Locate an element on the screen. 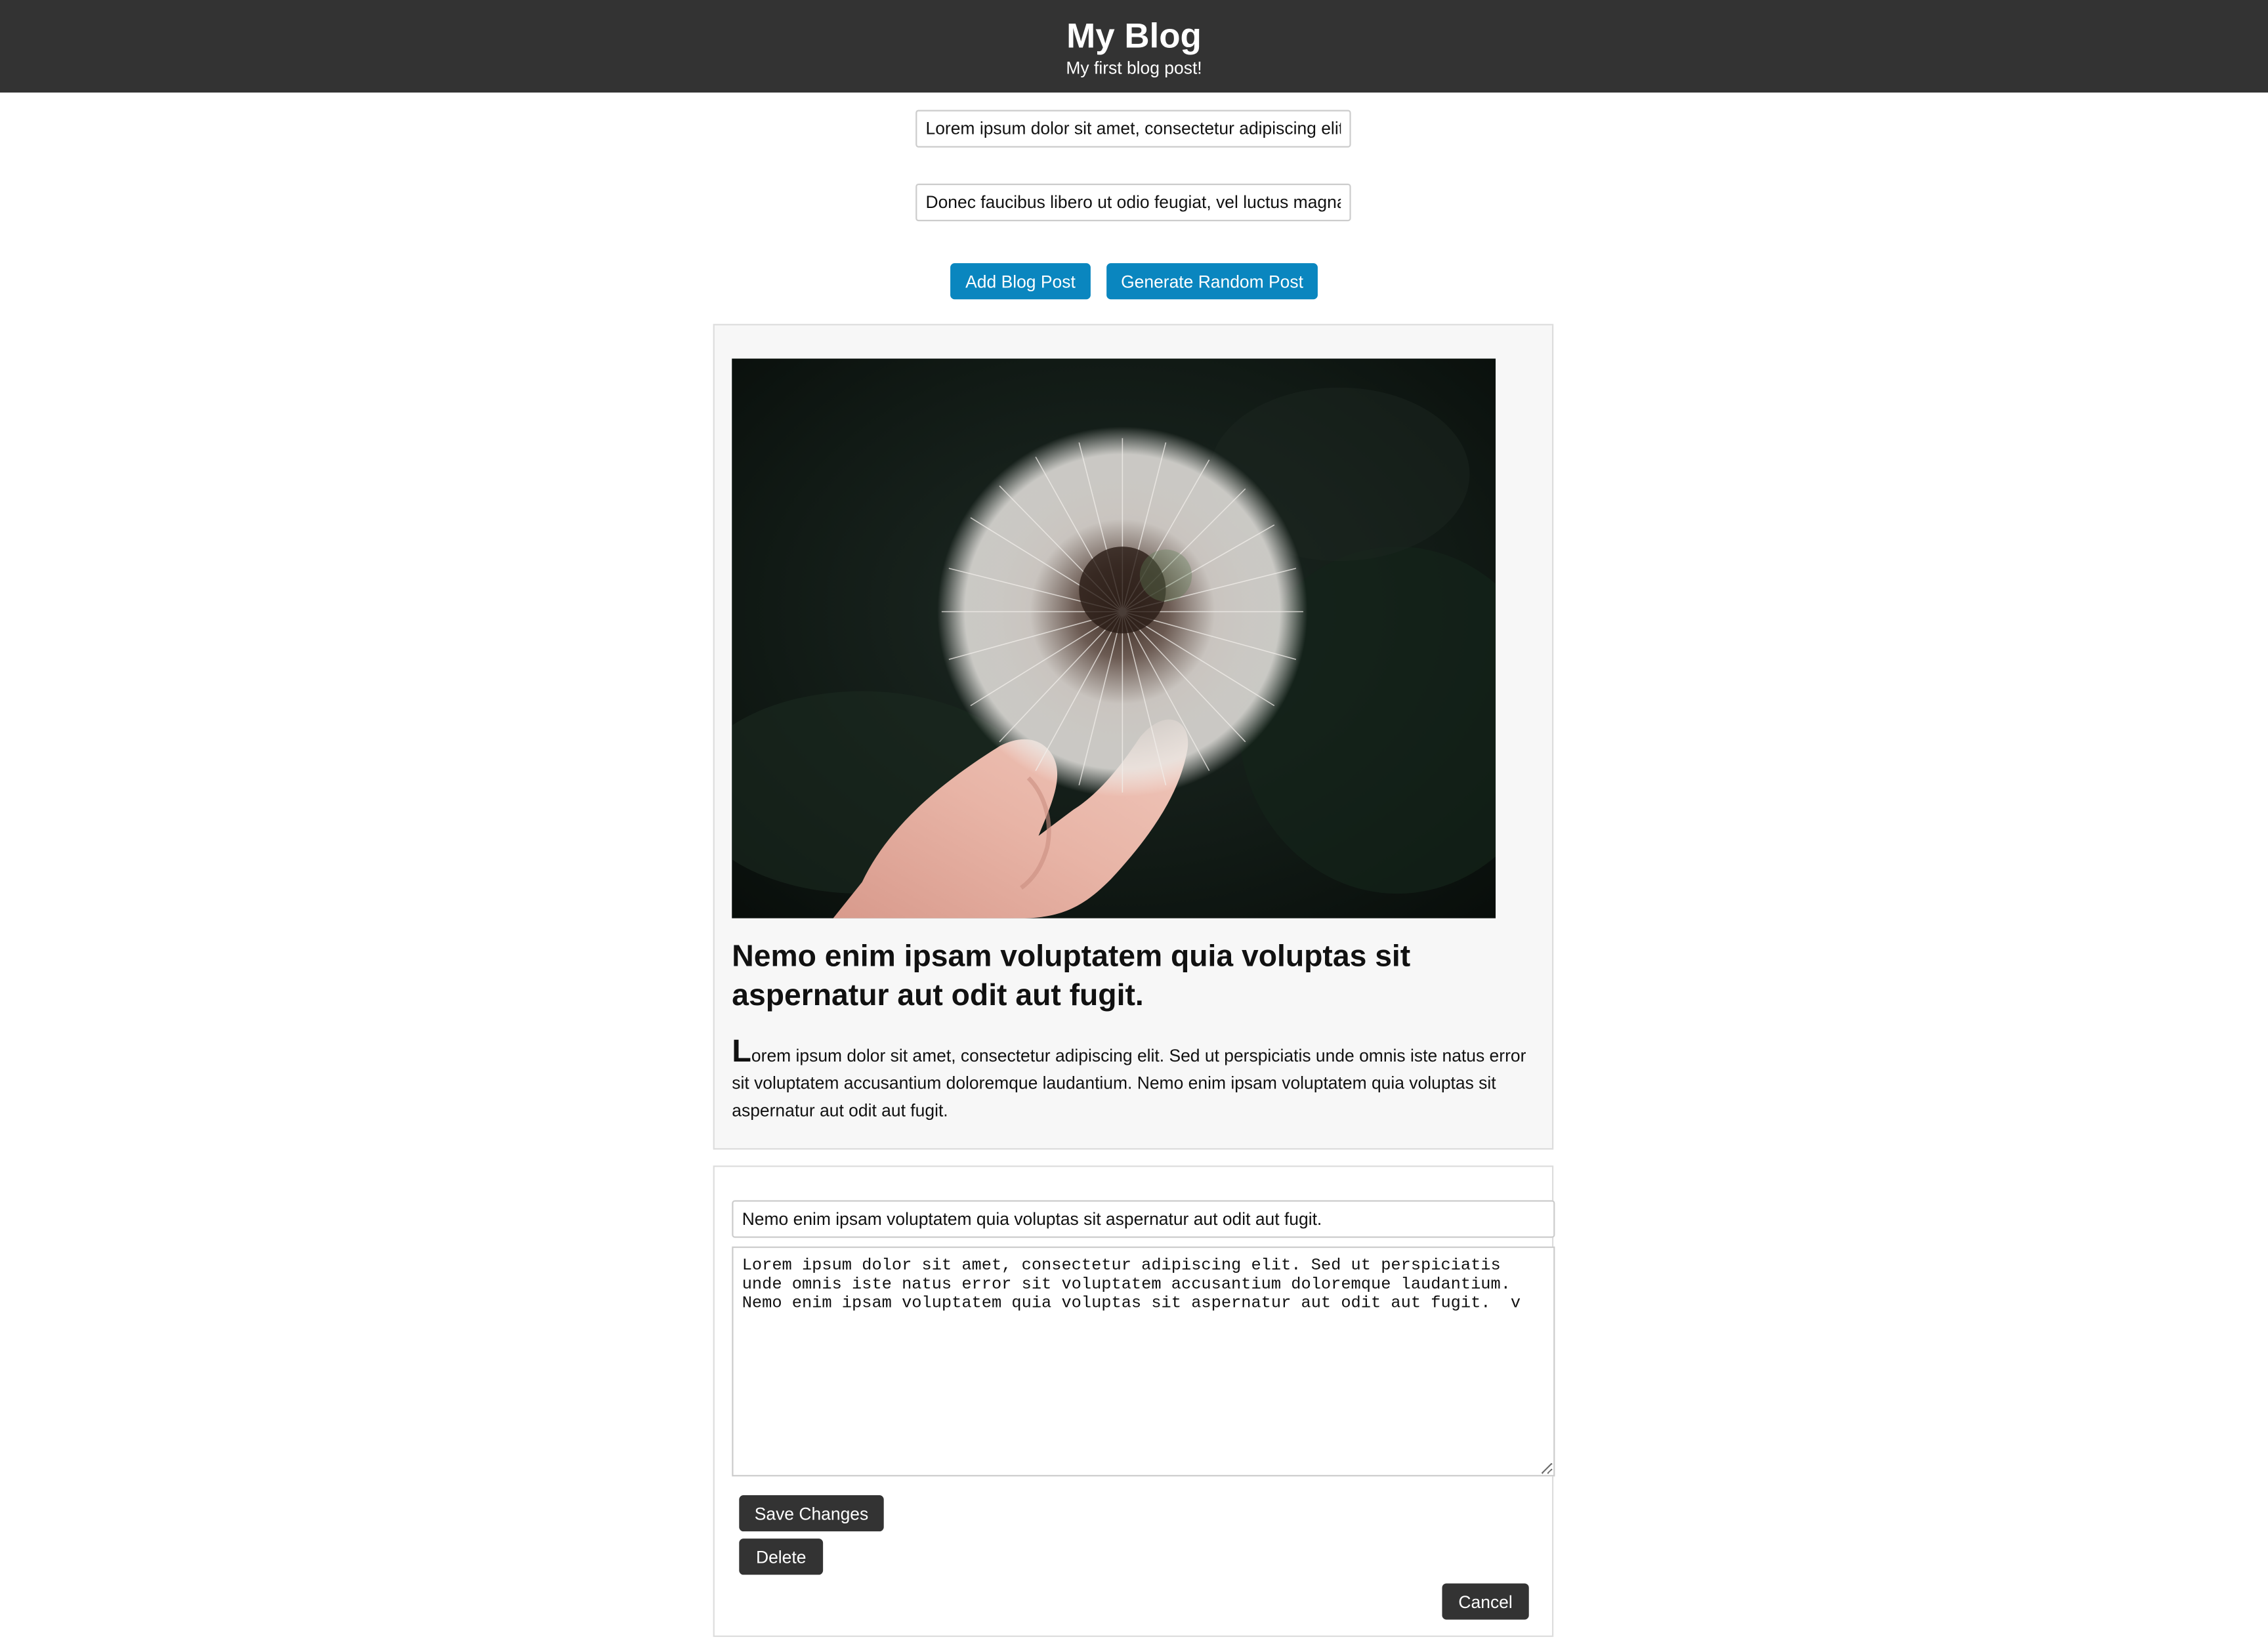 Image resolution: width=2268 pixels, height=1652 pixels. post-image is located at coordinates (1114, 638).